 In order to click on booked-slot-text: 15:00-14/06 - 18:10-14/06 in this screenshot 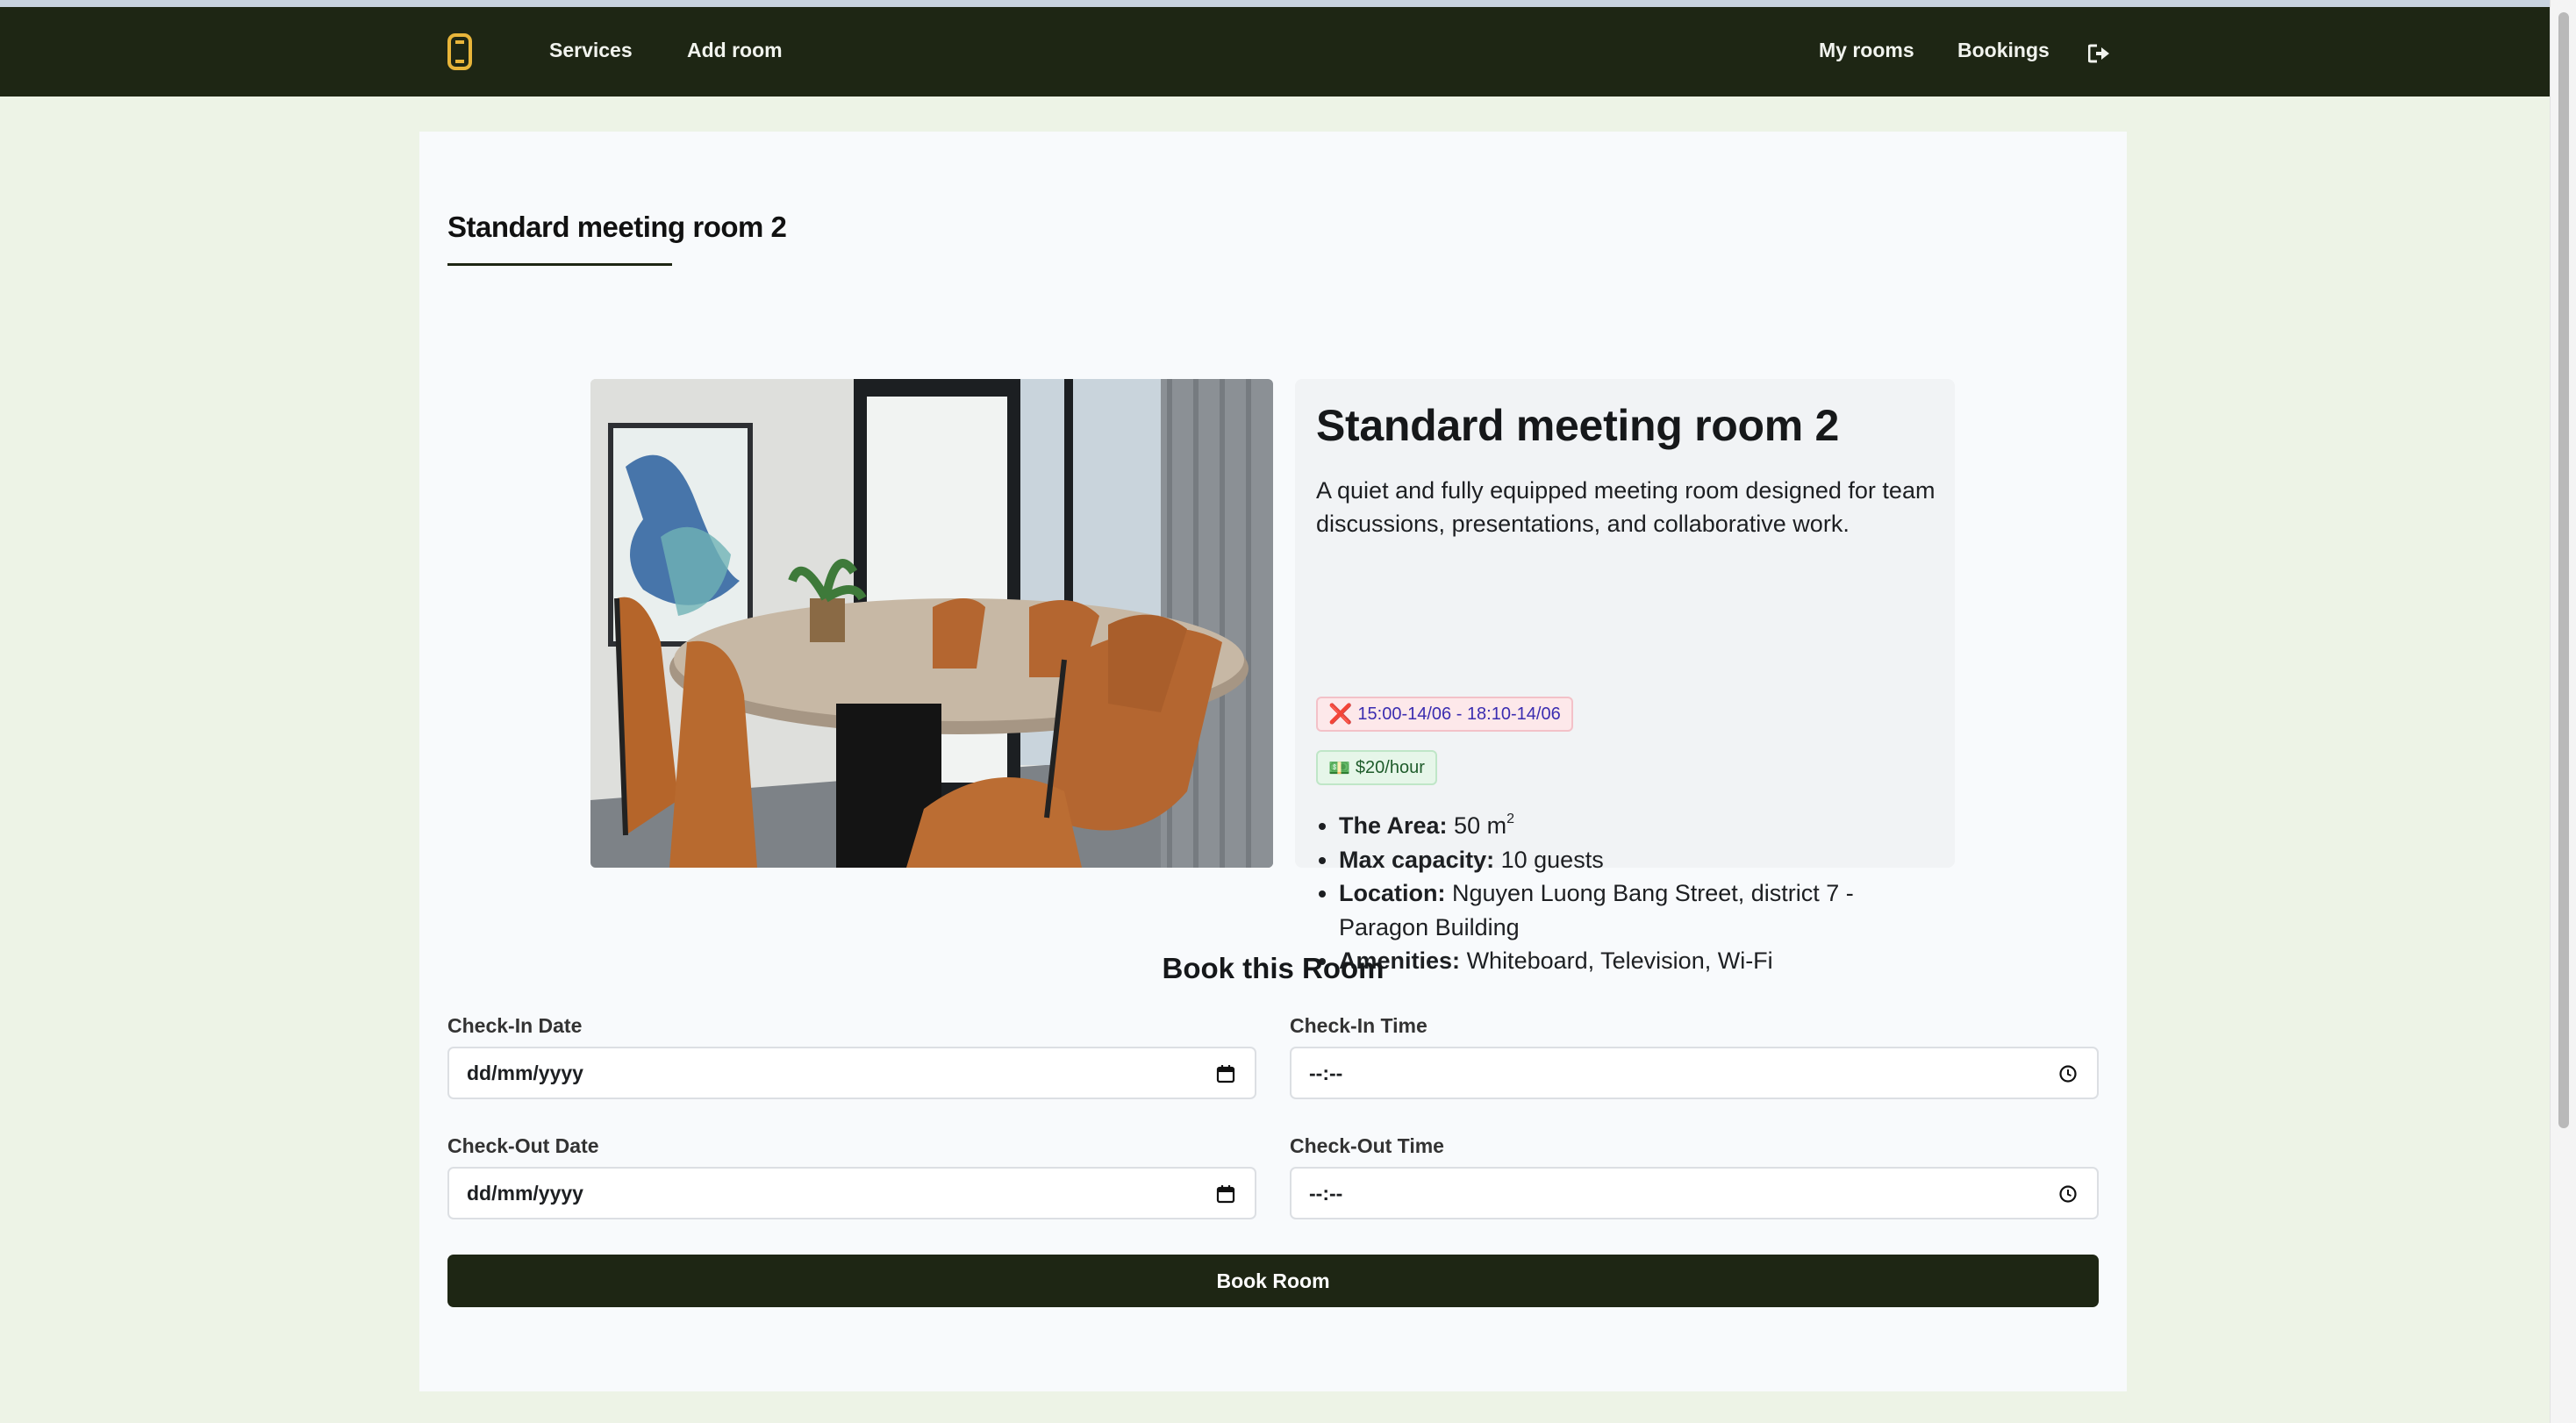, I will do `click(1459, 714)`.